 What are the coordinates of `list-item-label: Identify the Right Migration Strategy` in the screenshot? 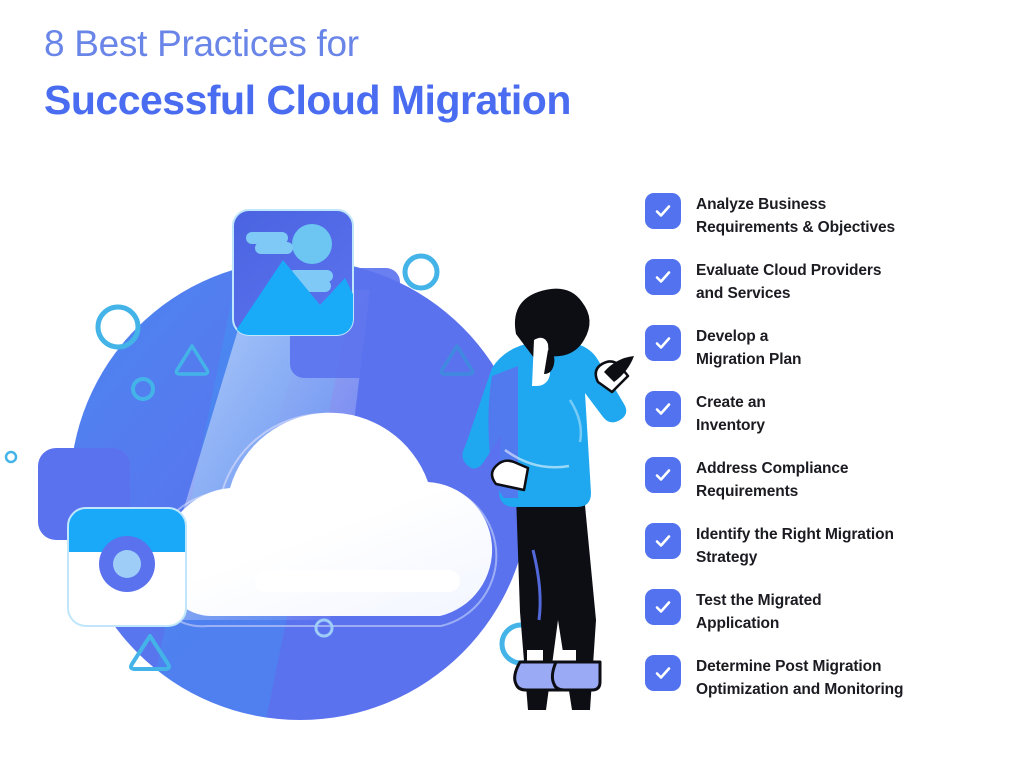 It's located at (795, 545).